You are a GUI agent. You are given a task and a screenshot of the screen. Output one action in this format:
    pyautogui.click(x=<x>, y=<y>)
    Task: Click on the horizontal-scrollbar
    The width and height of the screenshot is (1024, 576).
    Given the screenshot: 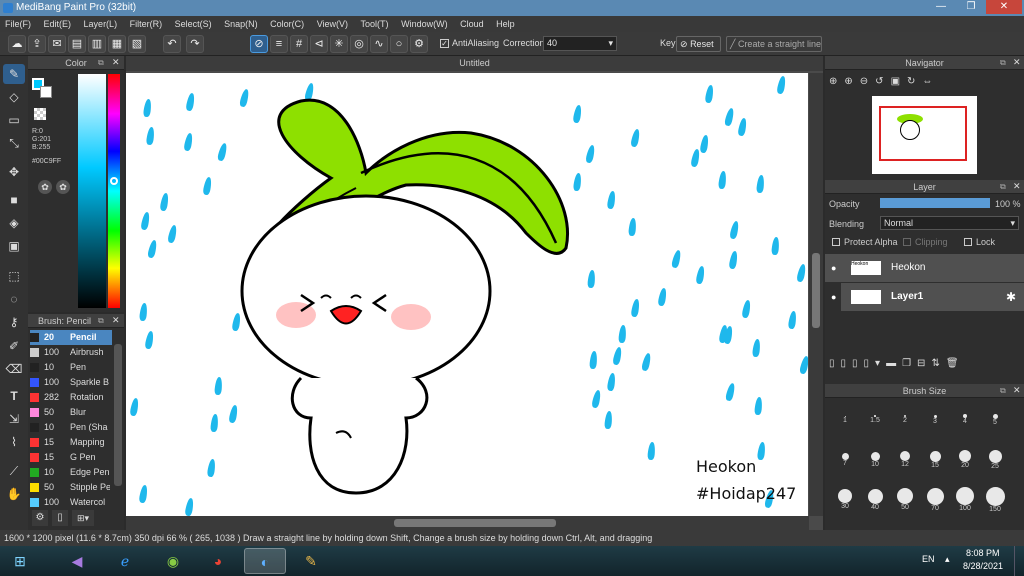 What is the action you would take?
    pyautogui.click(x=467, y=523)
    